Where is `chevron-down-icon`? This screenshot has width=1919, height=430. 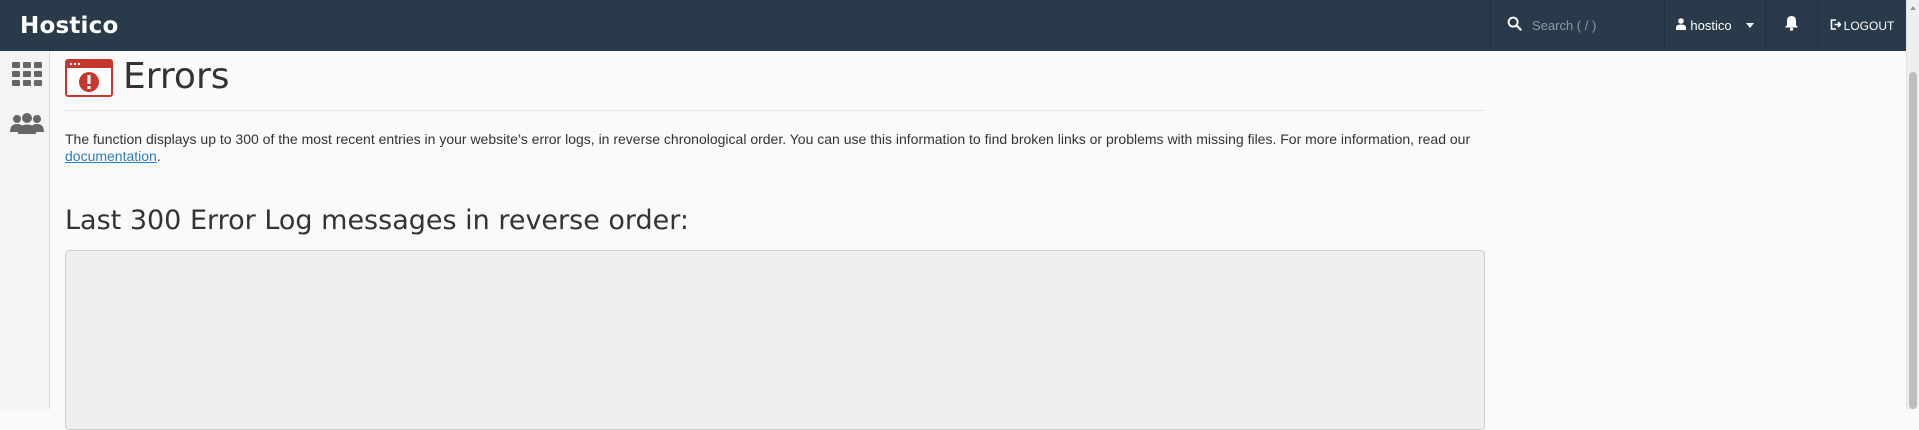
chevron-down-icon is located at coordinates (1749, 25).